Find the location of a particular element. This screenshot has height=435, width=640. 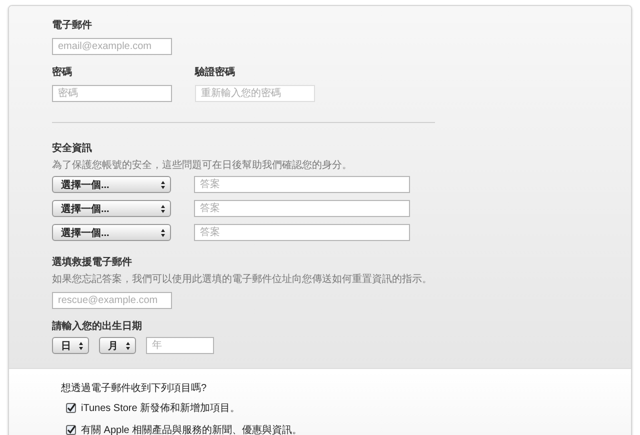

newsletter-question: 想透過電子郵件收到下列項目嗎? is located at coordinates (134, 388).